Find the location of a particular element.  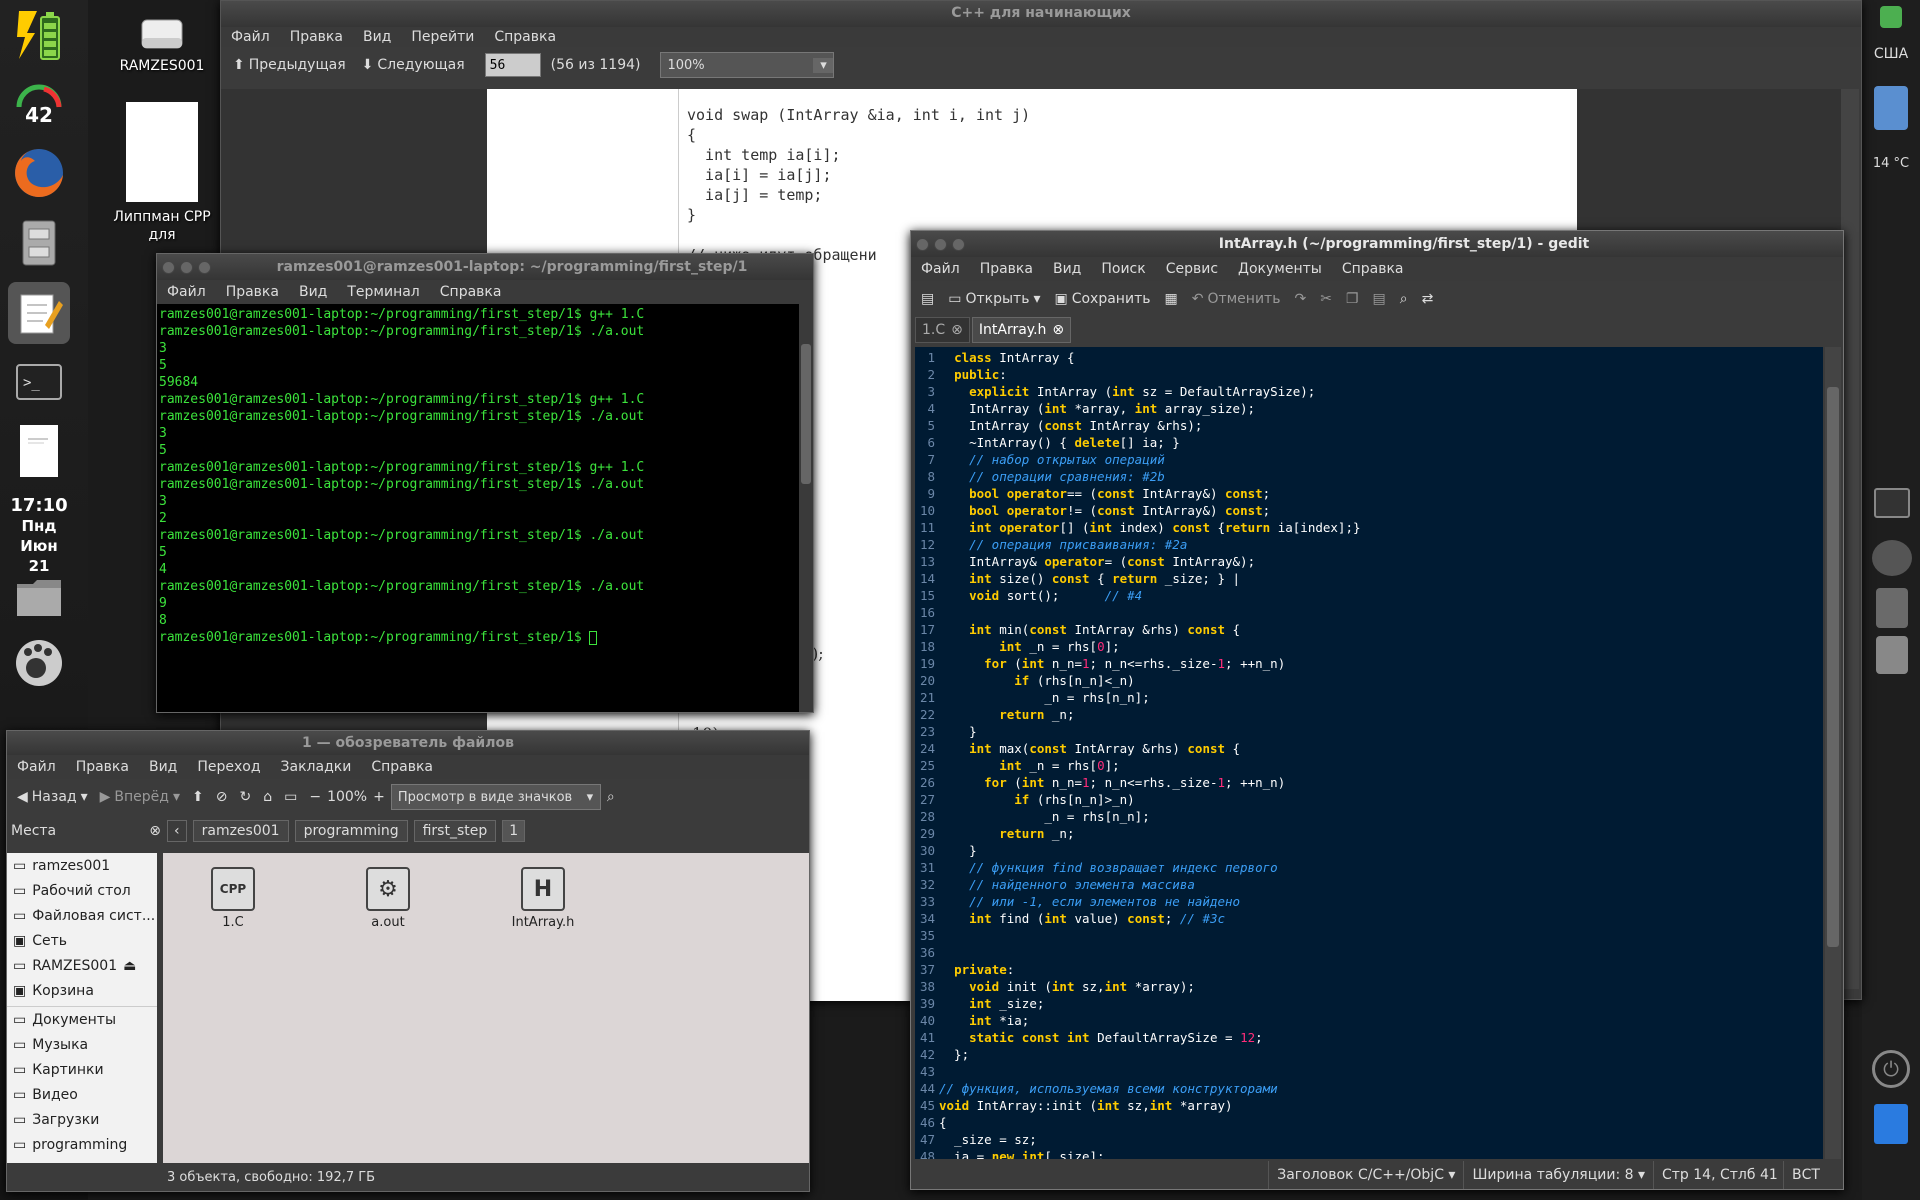

update-notifier-icon is located at coordinates (1891, 17).